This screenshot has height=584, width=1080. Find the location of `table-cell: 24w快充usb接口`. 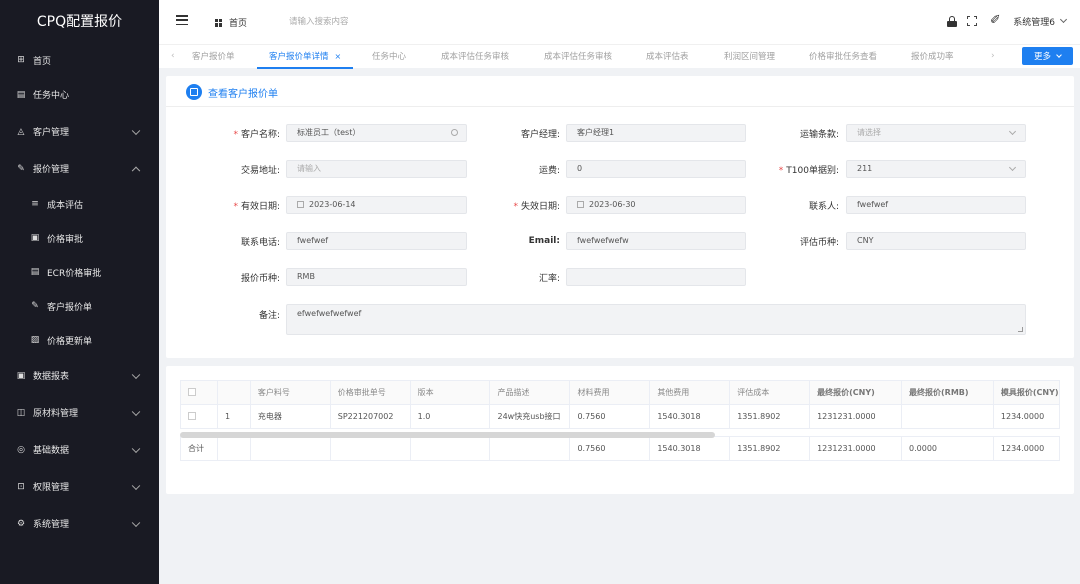

table-cell: 24w快充usb接口 is located at coordinates (530, 416).